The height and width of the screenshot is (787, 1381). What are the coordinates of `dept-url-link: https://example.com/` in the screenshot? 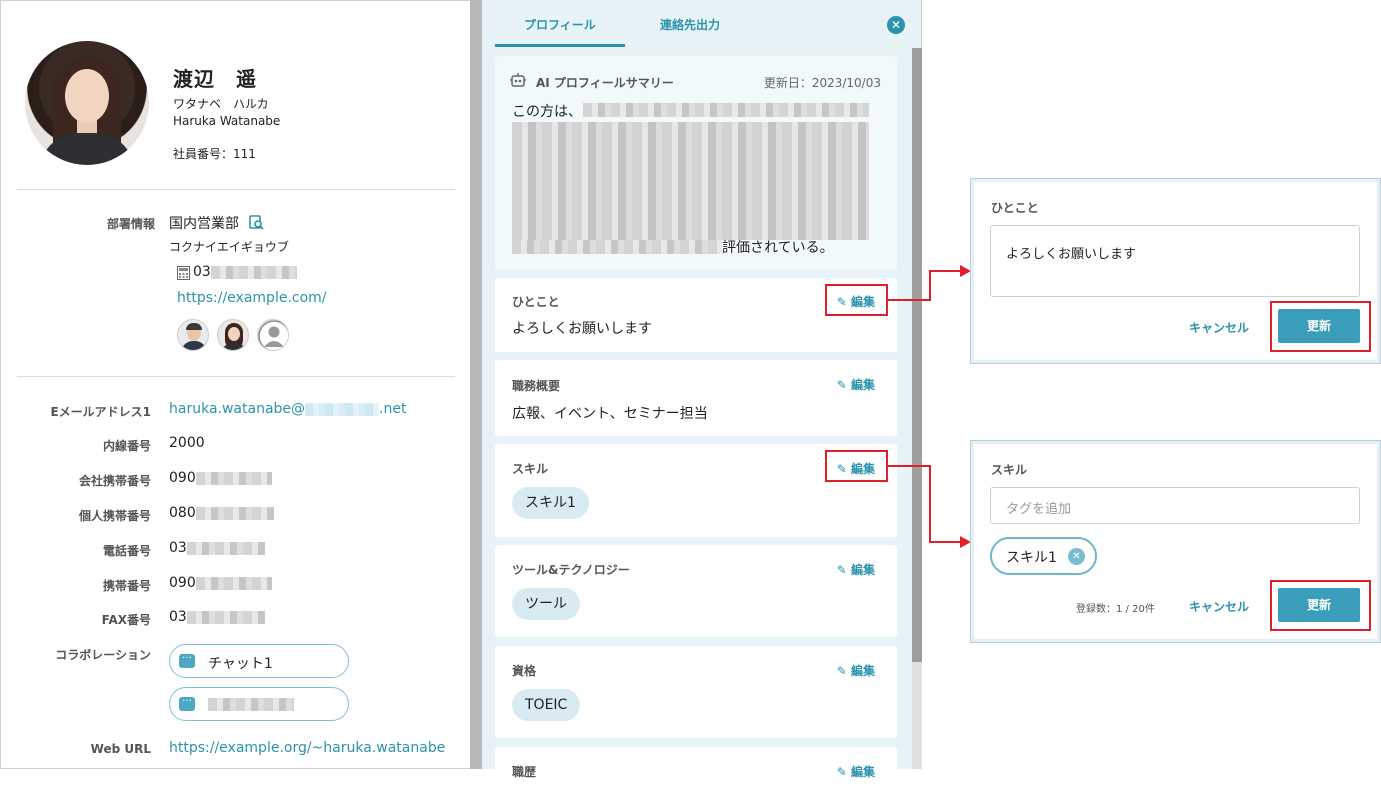 It's located at (252, 298).